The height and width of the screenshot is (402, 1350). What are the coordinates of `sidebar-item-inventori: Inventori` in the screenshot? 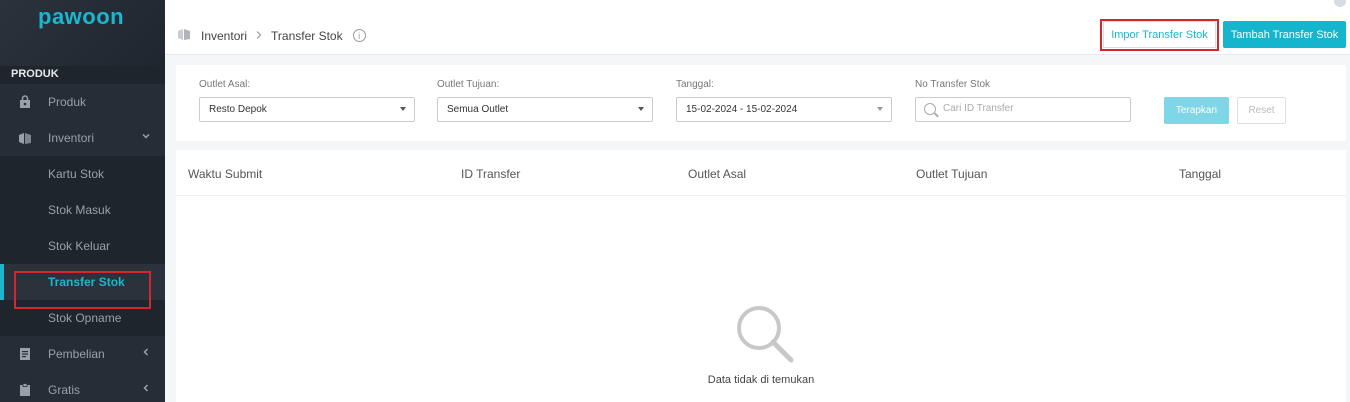 It's located at (82, 138).